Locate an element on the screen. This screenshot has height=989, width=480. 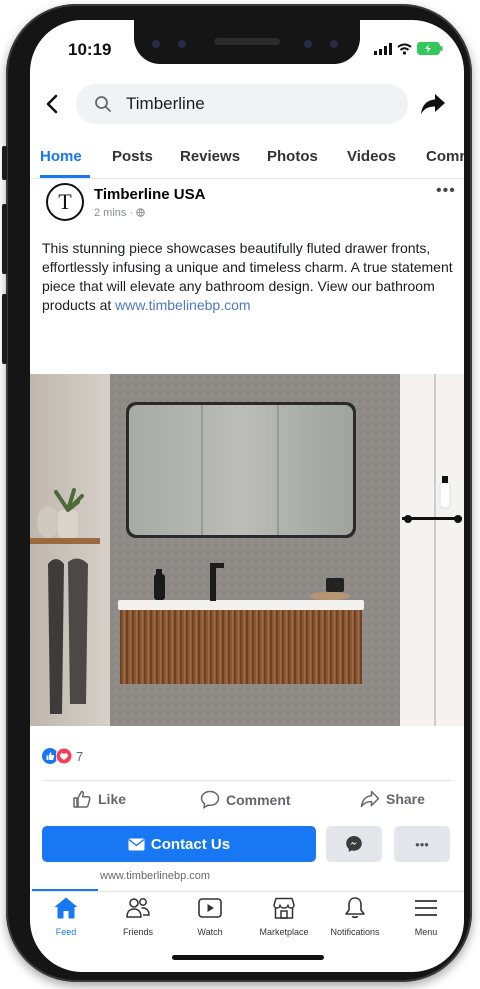
comment-icon is located at coordinates (210, 799).